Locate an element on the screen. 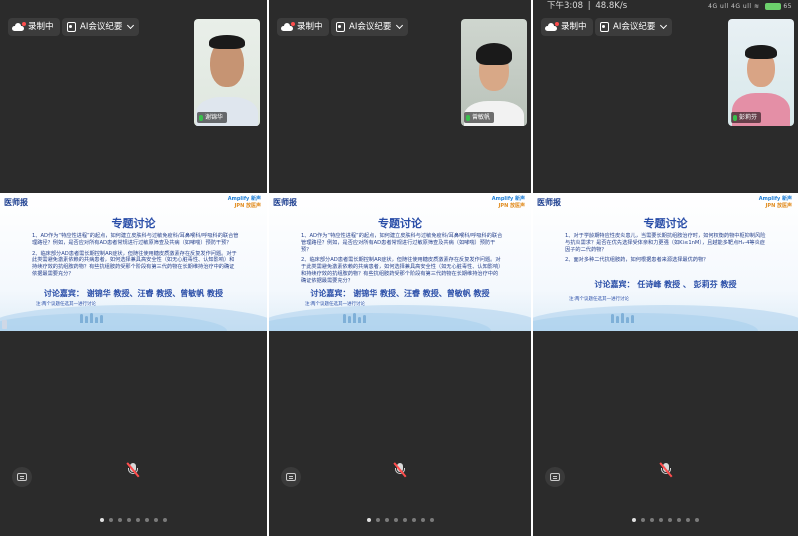 The width and height of the screenshot is (798, 536). slide-note: 注:两个议题任选其一进行讨论 is located at coordinates (599, 299).